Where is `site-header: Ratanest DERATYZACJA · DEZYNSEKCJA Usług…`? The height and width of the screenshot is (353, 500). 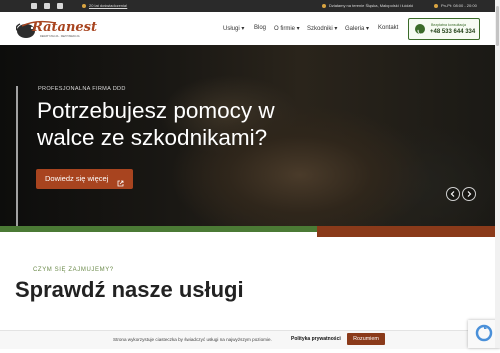
site-header: Ratanest DERATYZACJA · DEZYNSEKCJA Usług… is located at coordinates (250, 29).